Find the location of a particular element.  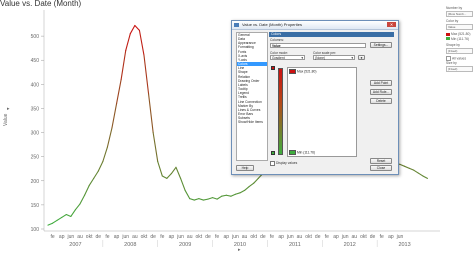

number-by-label: Number by is located at coordinates (454, 8).